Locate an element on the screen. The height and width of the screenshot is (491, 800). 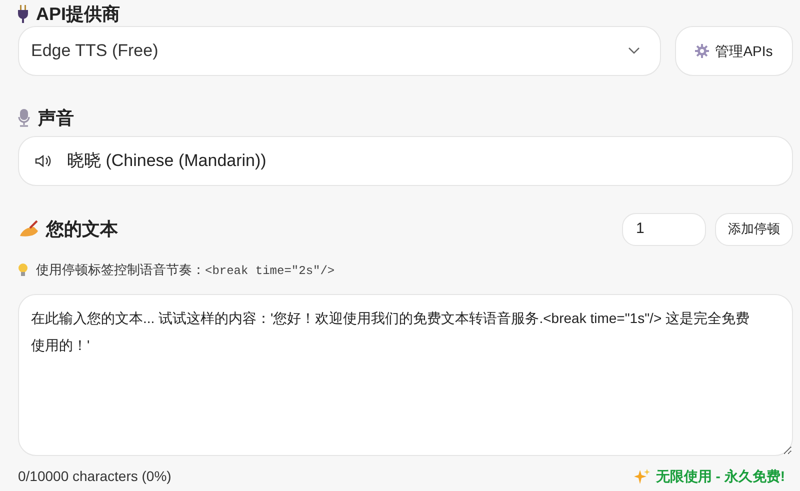
section-heading: 声音 is located at coordinates (56, 118).